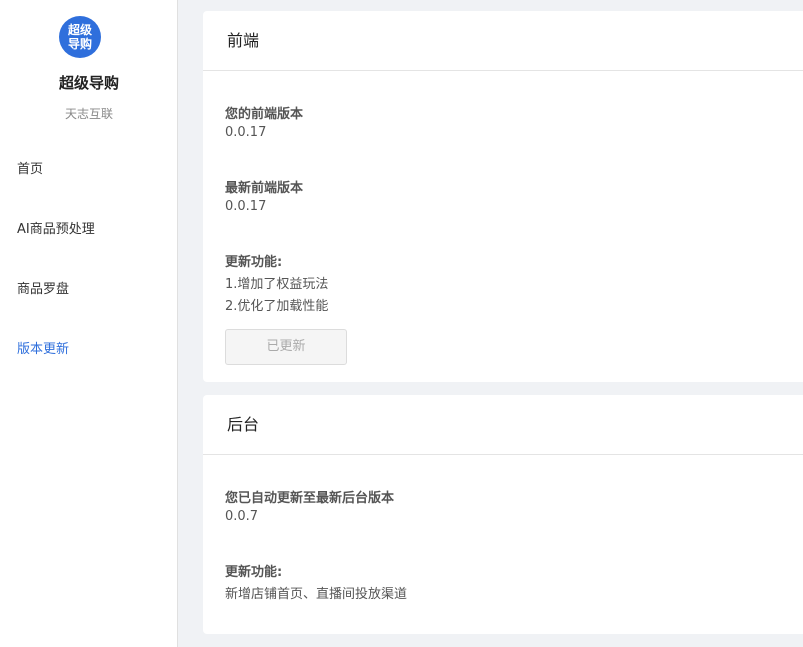 This screenshot has width=803, height=647. What do you see at coordinates (264, 188) in the screenshot?
I see `latest-frontend-version-label: 最新前端版本` at bounding box center [264, 188].